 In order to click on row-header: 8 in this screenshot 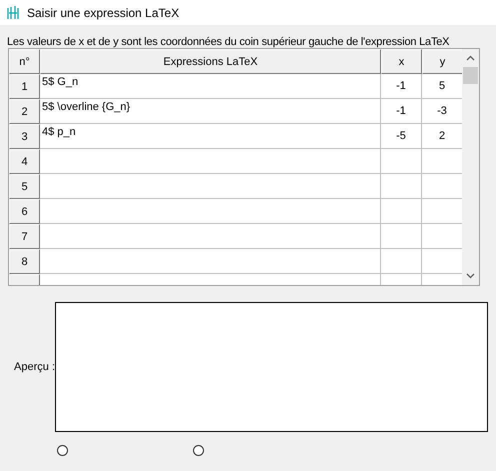, I will do `click(24, 261)`.